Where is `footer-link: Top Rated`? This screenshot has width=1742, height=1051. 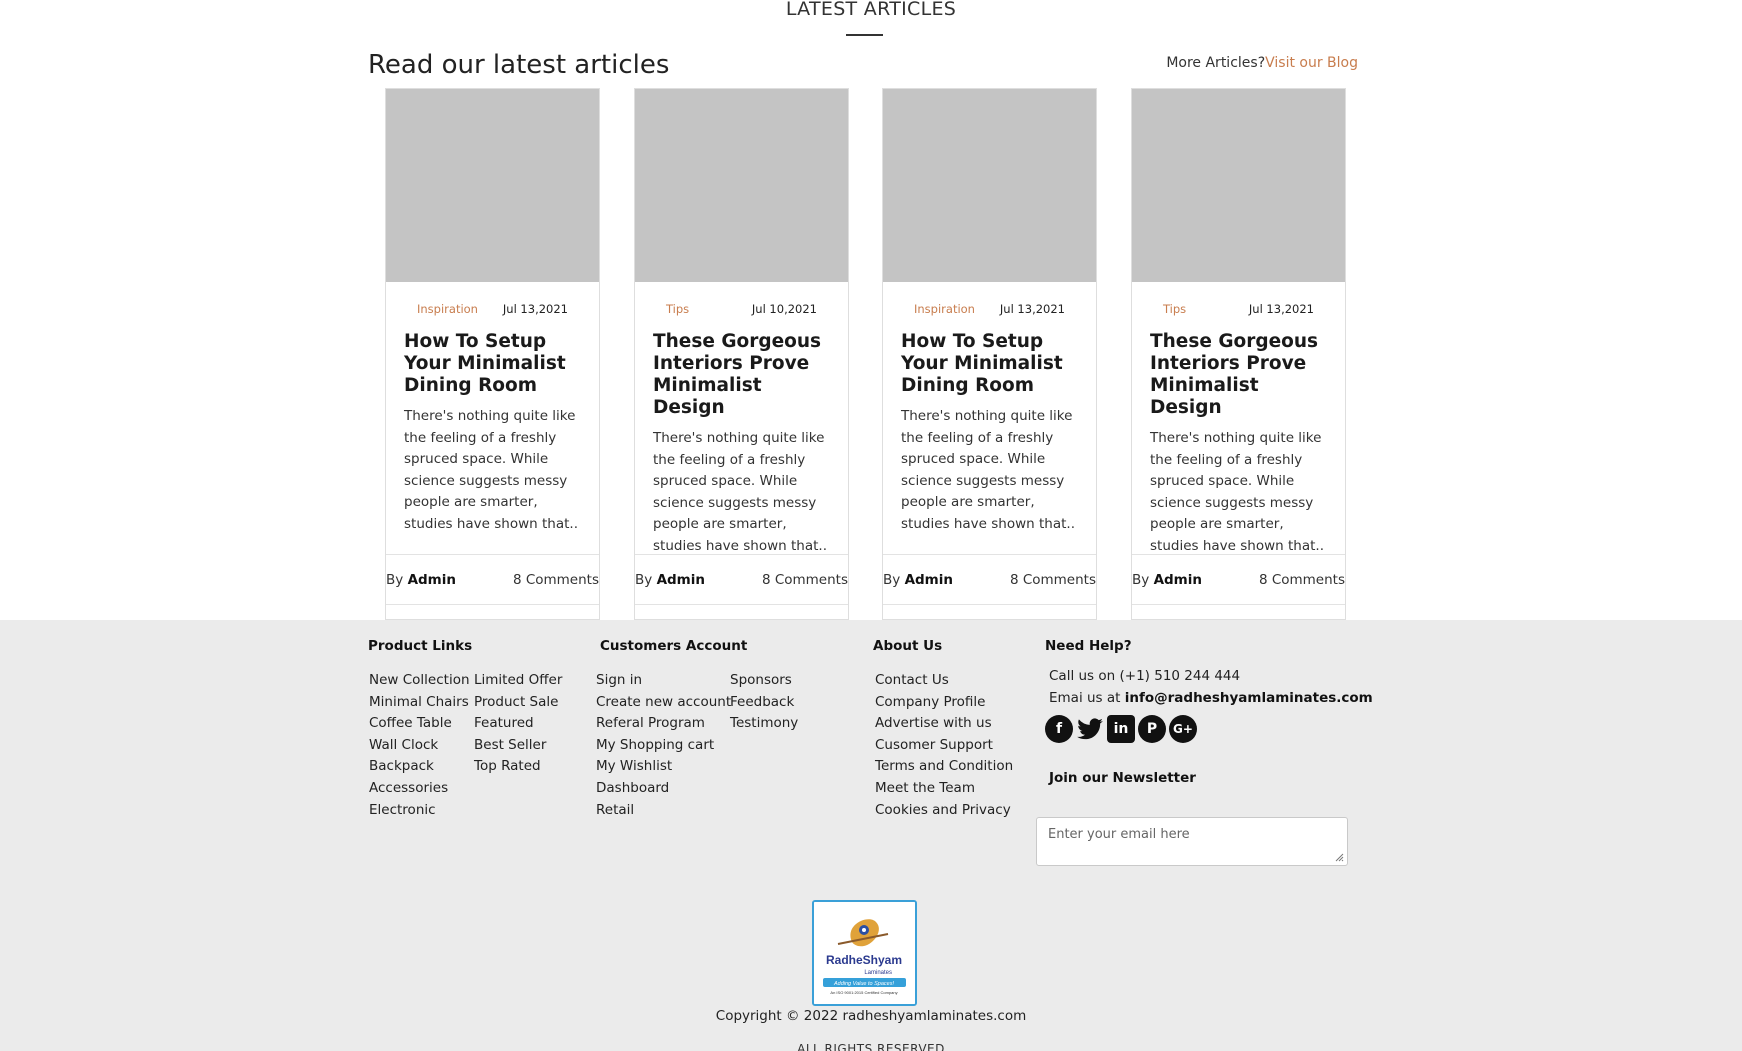
footer-link: Top Rated is located at coordinates (518, 767).